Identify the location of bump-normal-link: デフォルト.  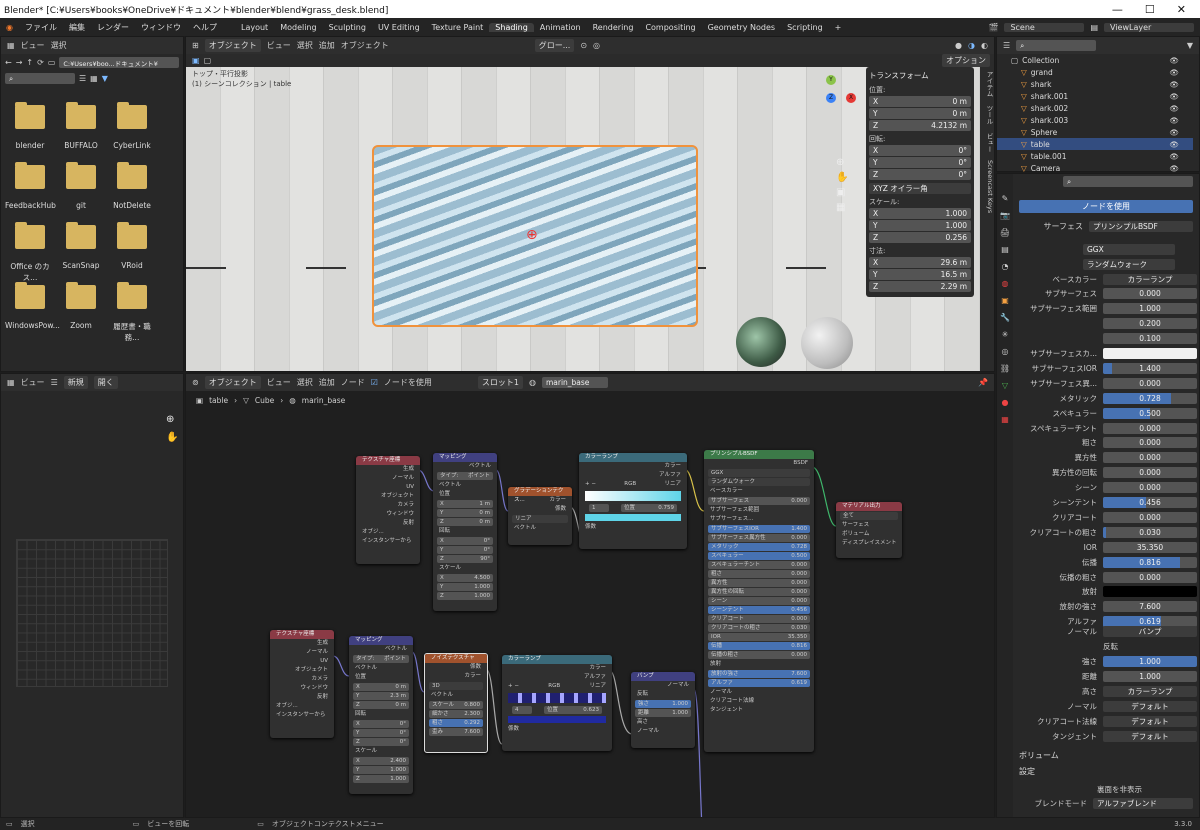
(1150, 706).